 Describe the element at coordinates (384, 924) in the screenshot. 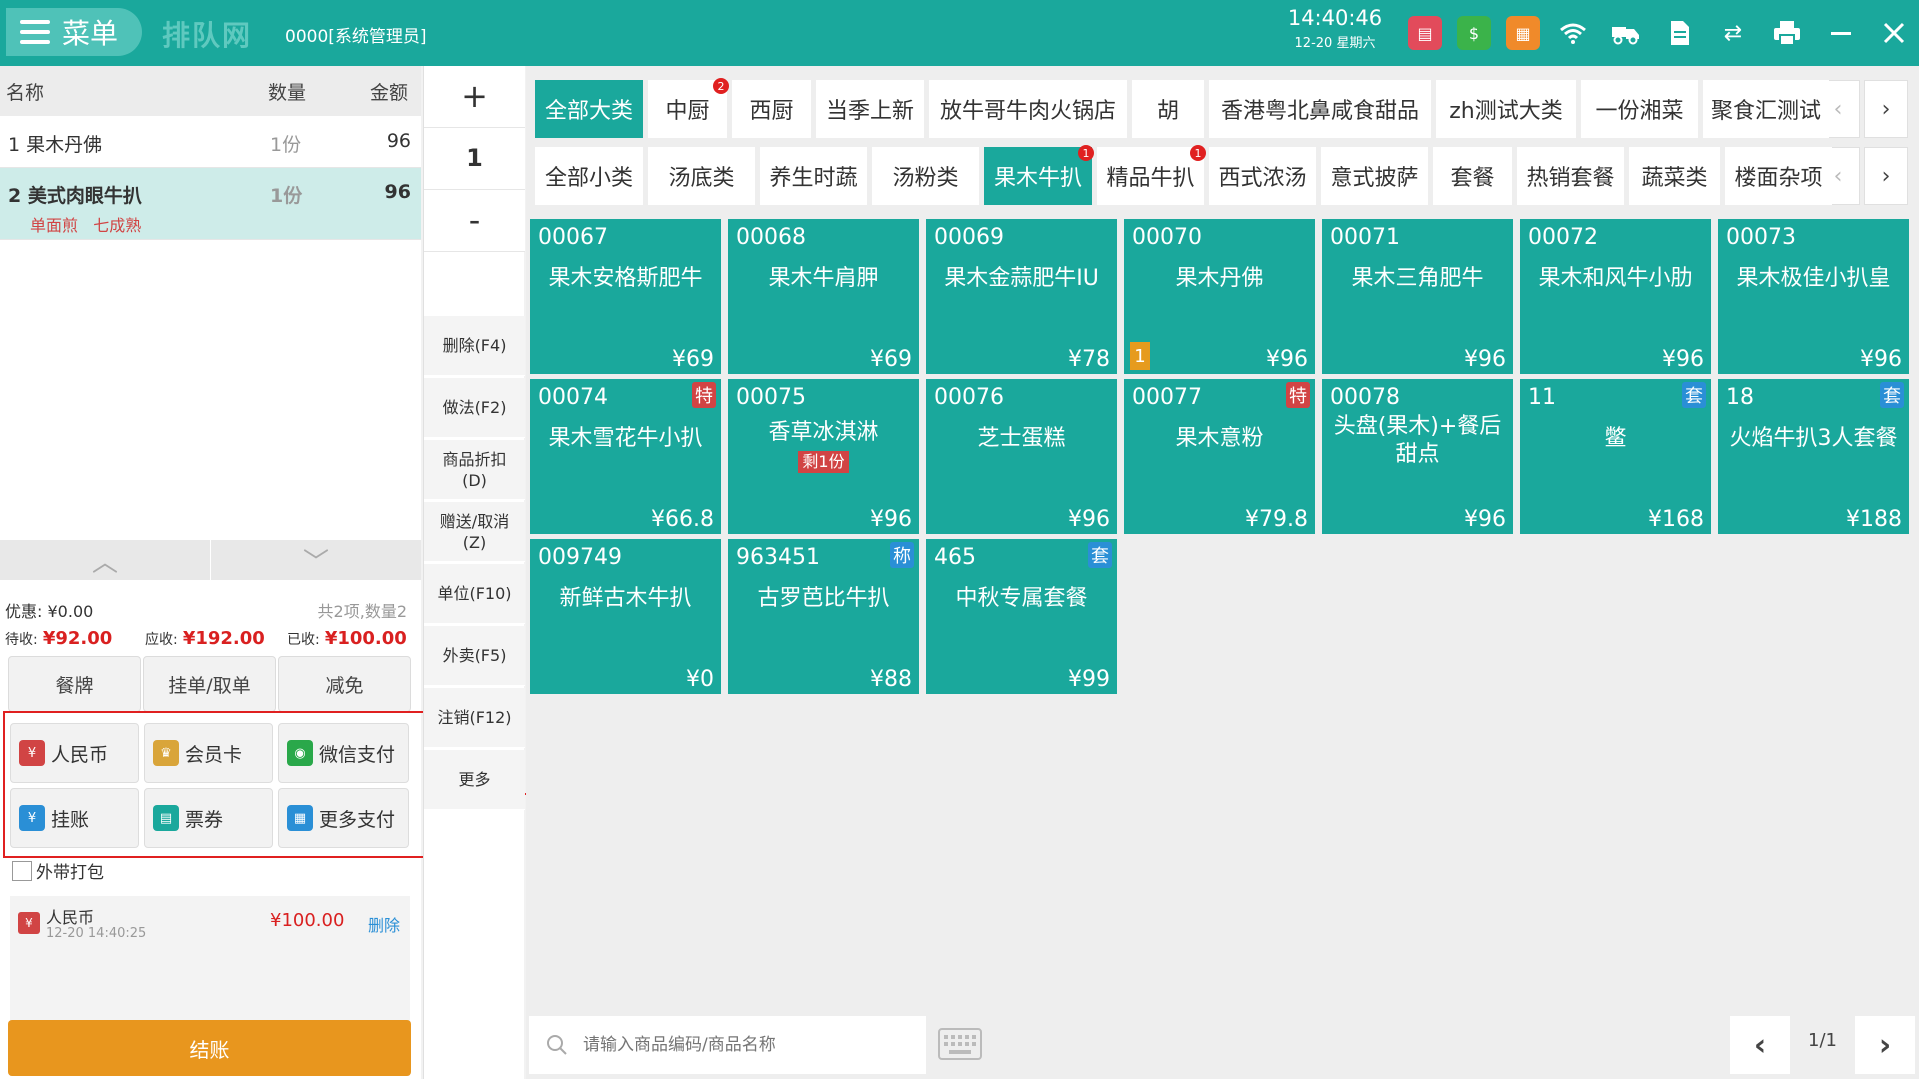

I see `paid-delete-link: 删除` at that location.